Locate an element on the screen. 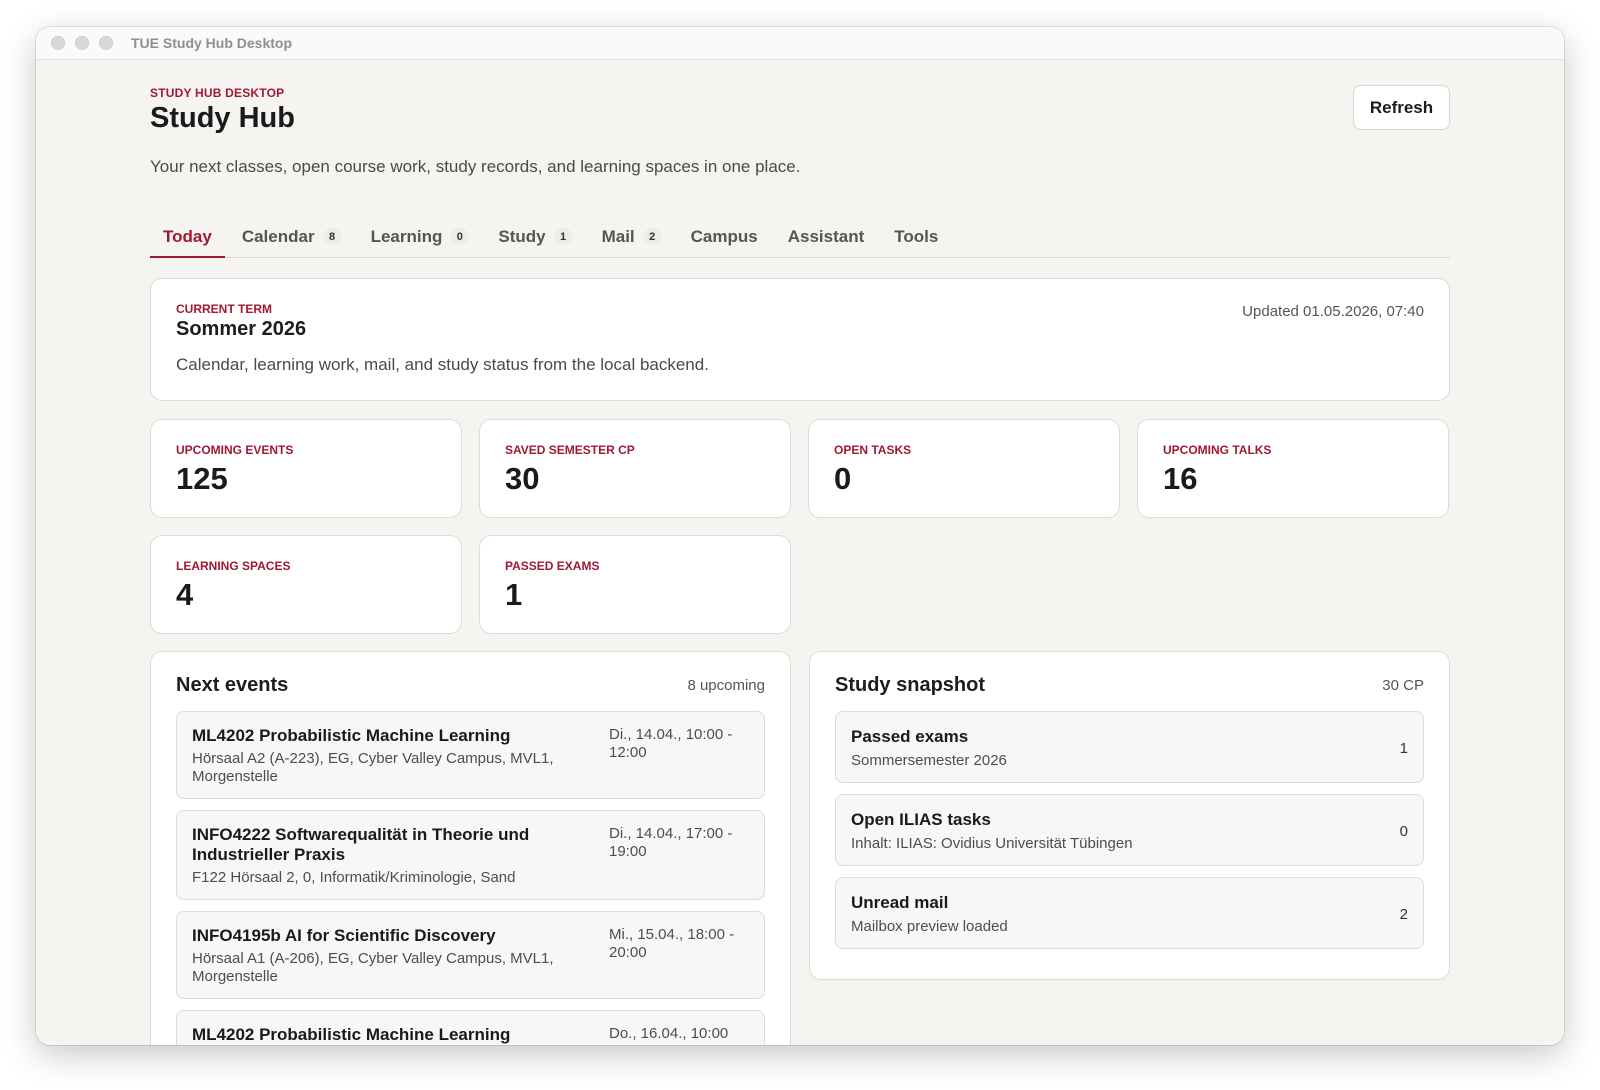 This screenshot has height=1090, width=1600. tab-today: Today is located at coordinates (187, 237).